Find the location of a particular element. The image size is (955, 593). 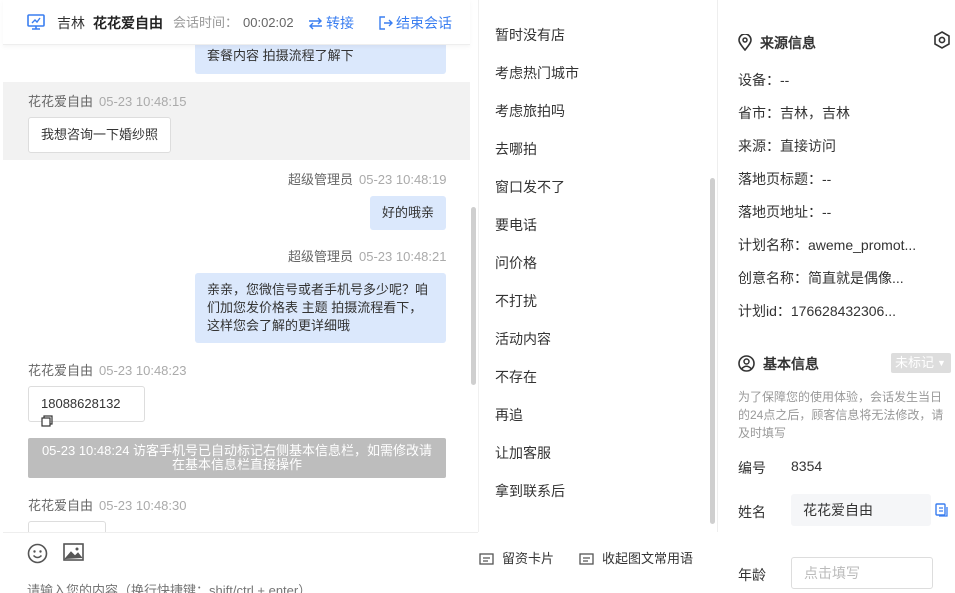

settings-icon is located at coordinates (942, 40).